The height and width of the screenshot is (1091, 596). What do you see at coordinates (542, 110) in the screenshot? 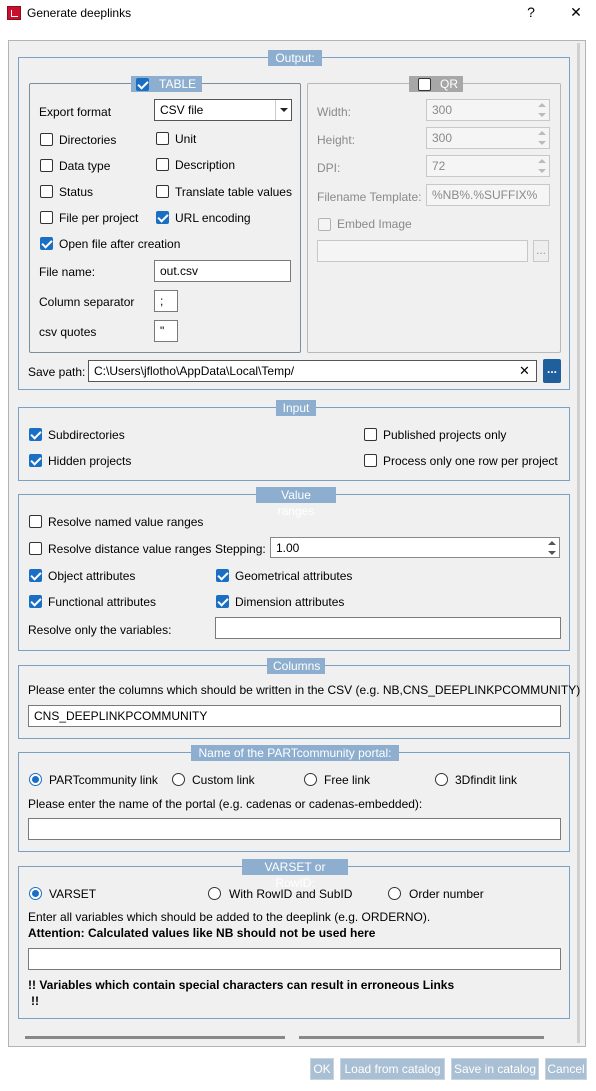
I see `qr-width-spinner` at bounding box center [542, 110].